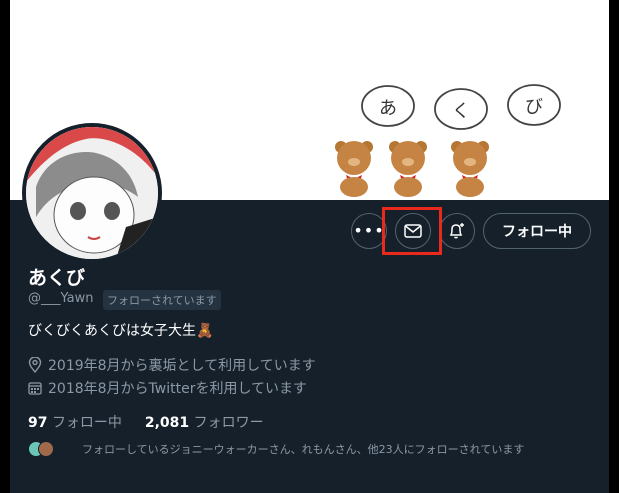  I want to click on avatar-illustration, so click(92, 193).